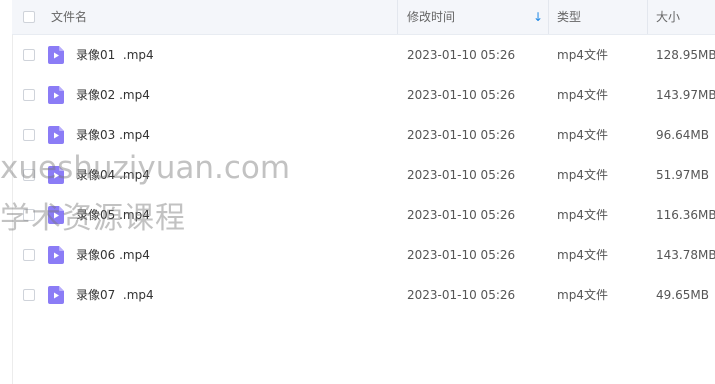 The width and height of the screenshot is (715, 384). I want to click on column-header-type: 类型, so click(569, 17).